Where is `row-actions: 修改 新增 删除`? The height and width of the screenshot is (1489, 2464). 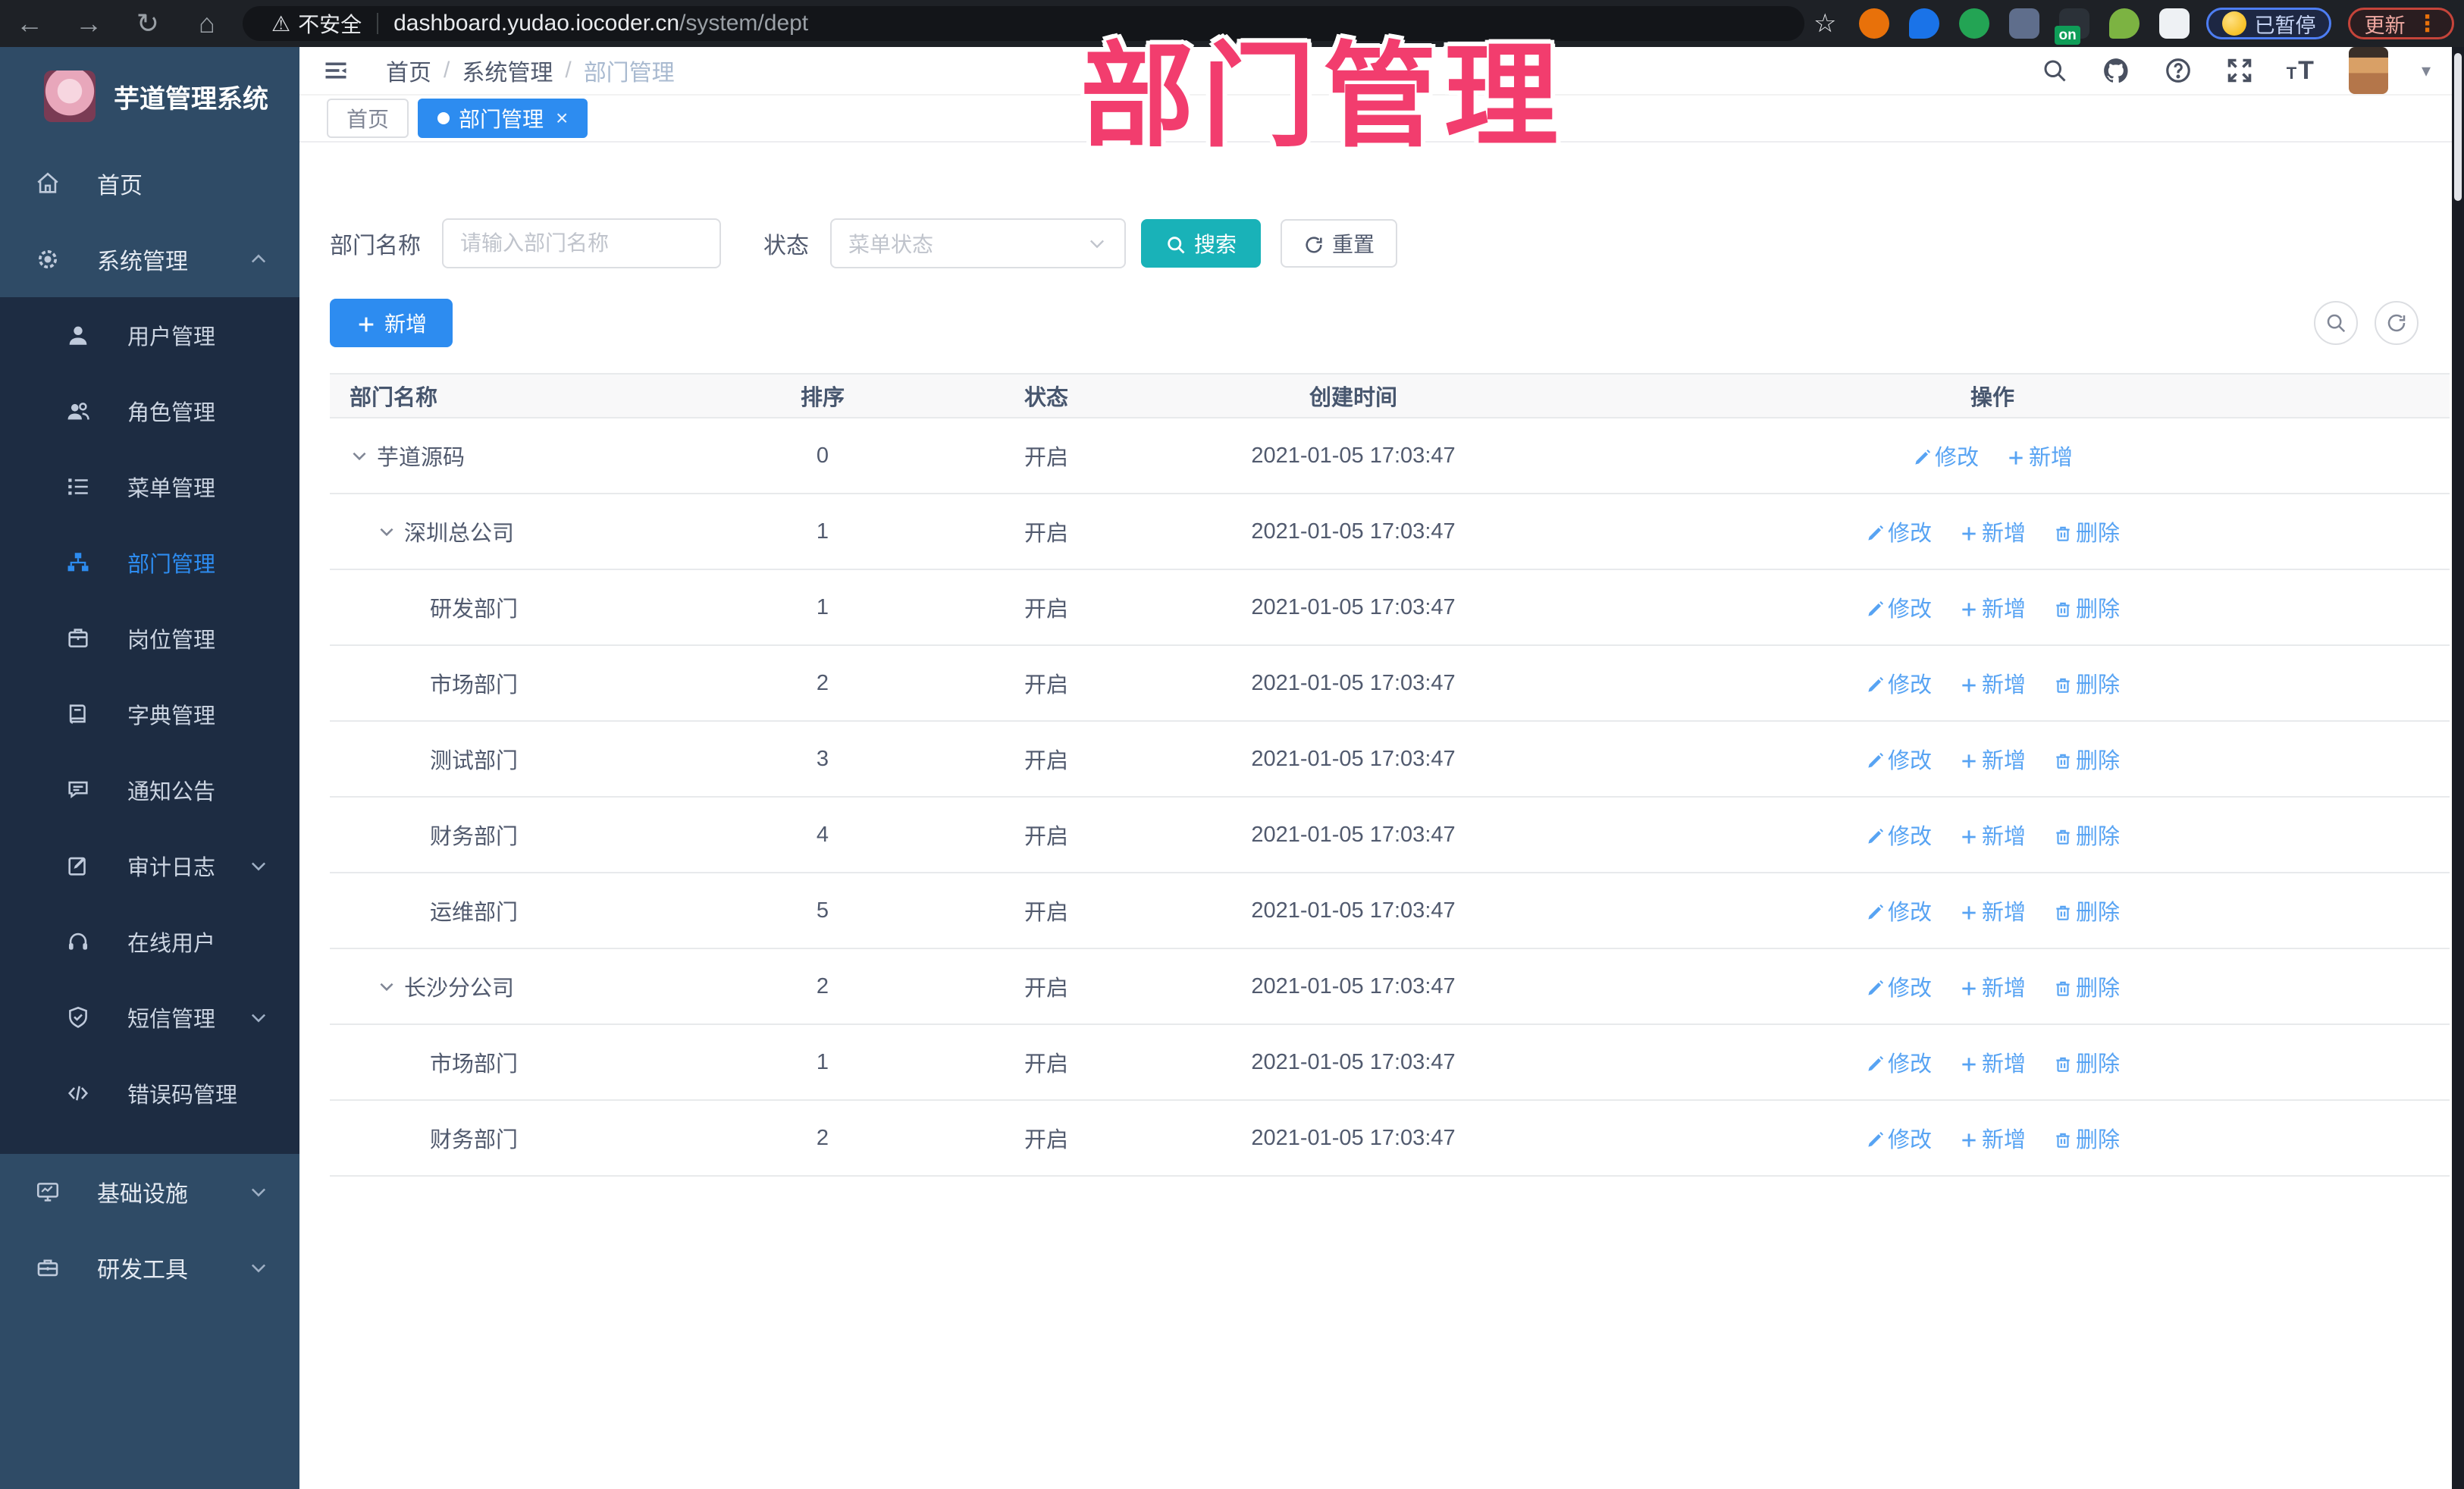 row-actions: 修改 新增 删除 is located at coordinates (1993, 911).